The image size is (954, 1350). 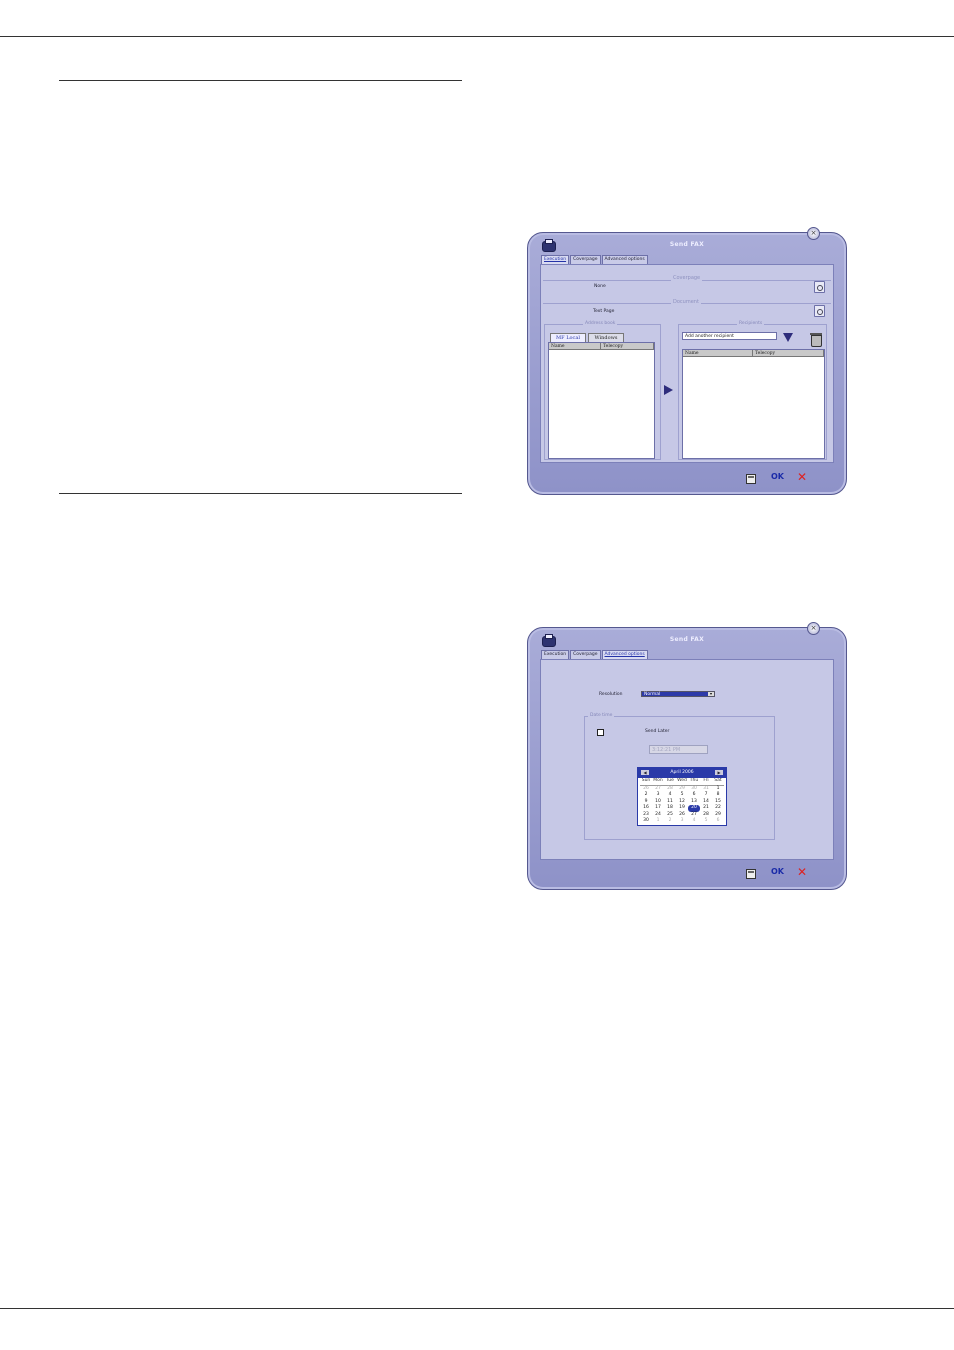 What do you see at coordinates (819, 287) in the screenshot?
I see `coverpage-browse-icon` at bounding box center [819, 287].